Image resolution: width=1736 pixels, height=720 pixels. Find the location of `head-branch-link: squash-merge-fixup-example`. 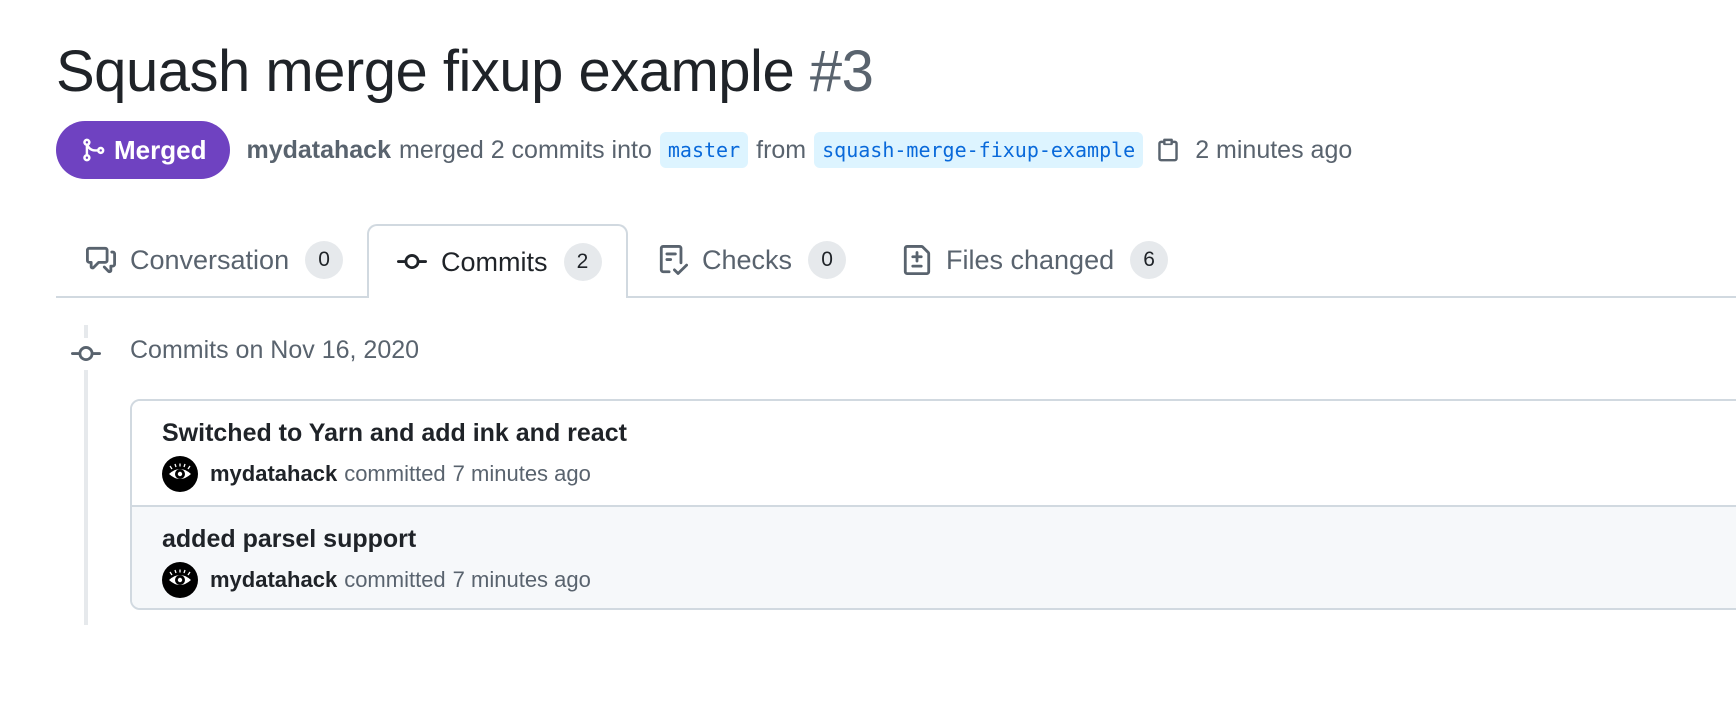

head-branch-link: squash-merge-fixup-example is located at coordinates (979, 150).